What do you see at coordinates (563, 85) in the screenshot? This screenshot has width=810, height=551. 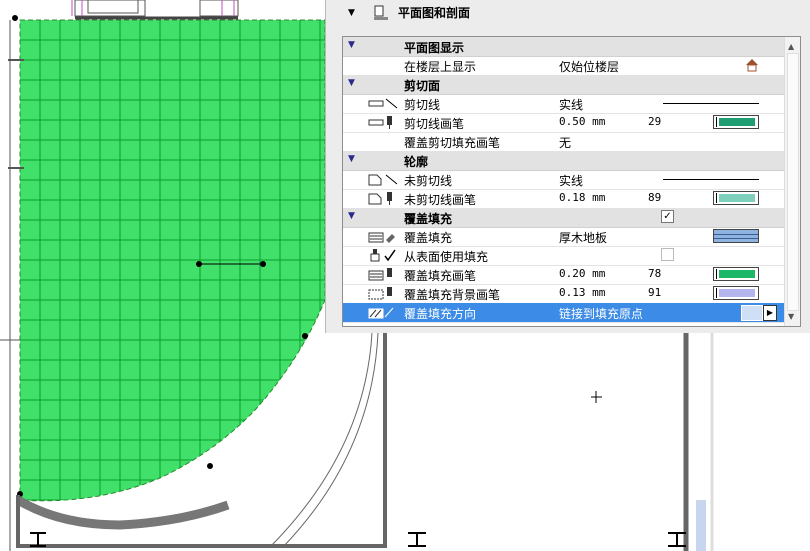 I see `section-header-row: ▼ 剪切面` at bounding box center [563, 85].